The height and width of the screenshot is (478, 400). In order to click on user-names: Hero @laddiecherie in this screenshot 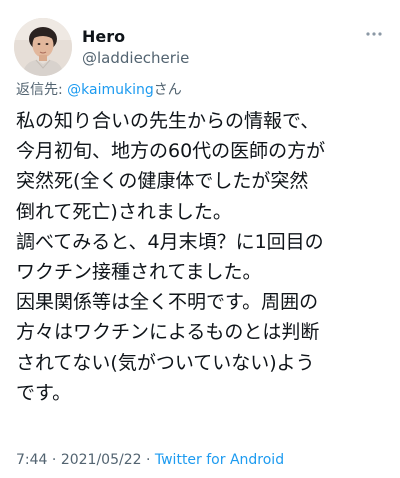, I will do `click(135, 47)`.